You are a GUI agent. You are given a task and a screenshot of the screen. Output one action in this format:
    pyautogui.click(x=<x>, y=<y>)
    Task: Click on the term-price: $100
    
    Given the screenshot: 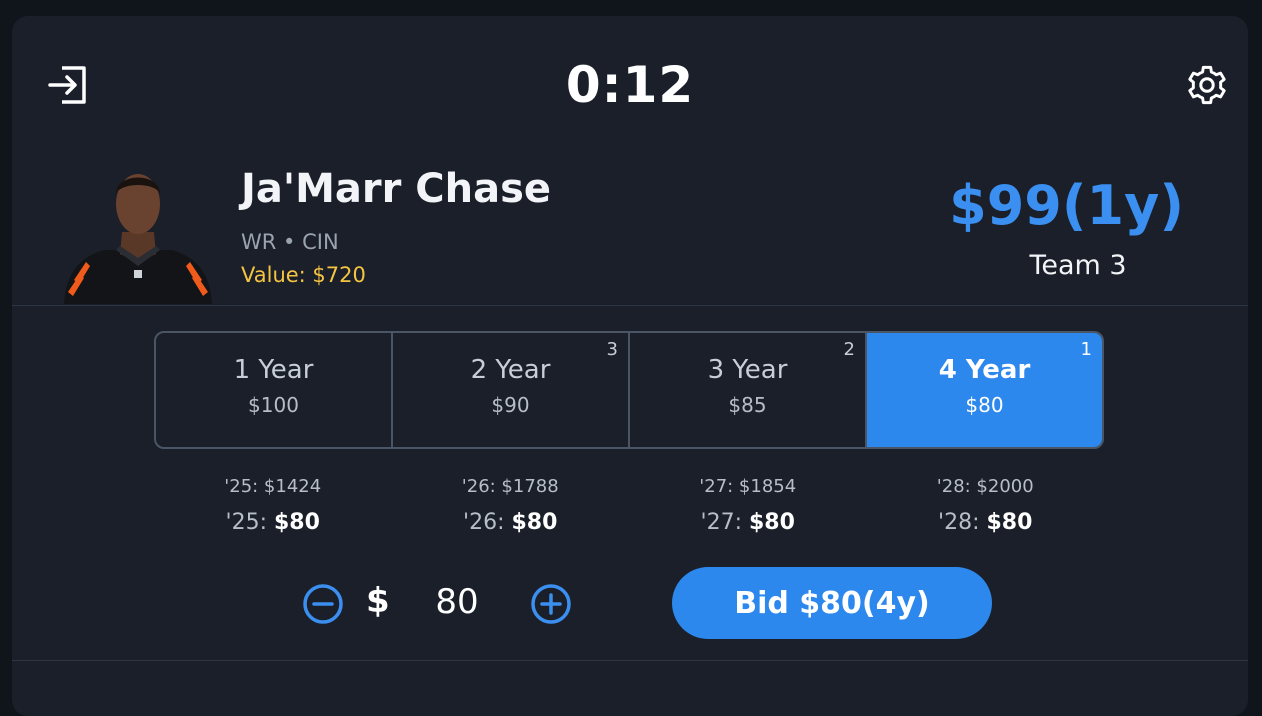 What is the action you would take?
    pyautogui.click(x=273, y=405)
    